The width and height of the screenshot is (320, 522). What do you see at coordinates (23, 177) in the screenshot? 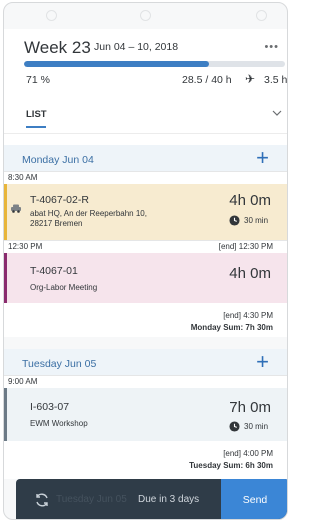
I see `start-time: 8:30 AM` at bounding box center [23, 177].